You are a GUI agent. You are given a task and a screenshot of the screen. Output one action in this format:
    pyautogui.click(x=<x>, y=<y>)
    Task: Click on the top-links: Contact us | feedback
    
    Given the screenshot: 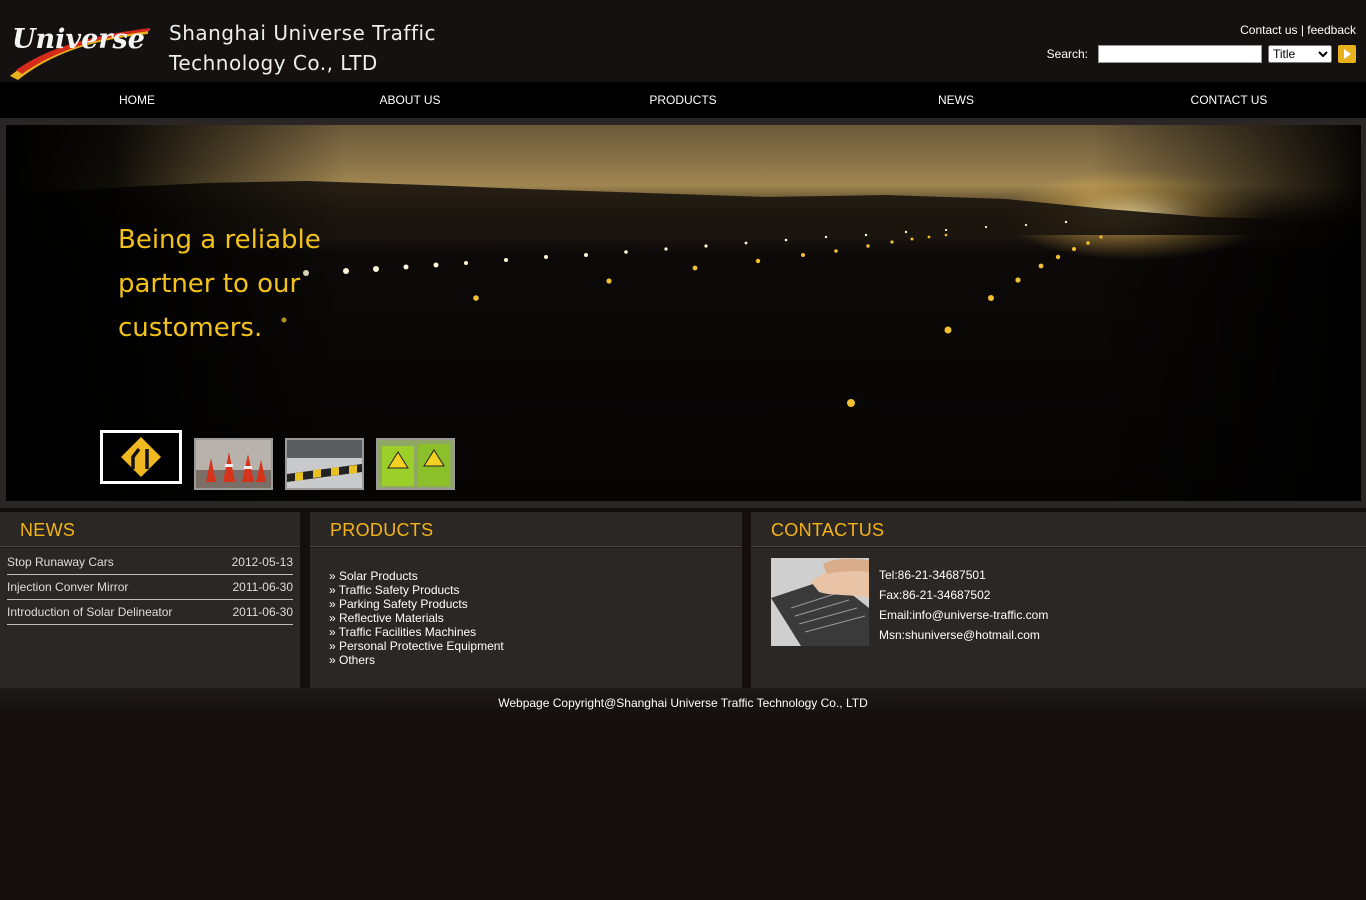 What is the action you would take?
    pyautogui.click(x=1298, y=30)
    